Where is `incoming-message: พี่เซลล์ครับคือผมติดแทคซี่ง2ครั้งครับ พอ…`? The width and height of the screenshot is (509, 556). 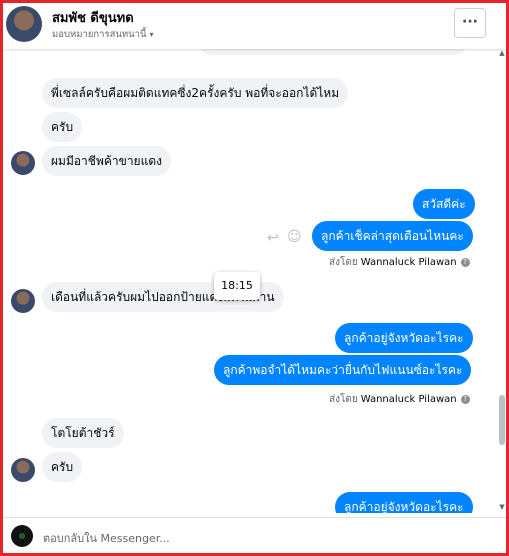 incoming-message: พี่เซลล์ครับคือผมติดแทคซี่ง2ครั้งครับ พอ… is located at coordinates (195, 93).